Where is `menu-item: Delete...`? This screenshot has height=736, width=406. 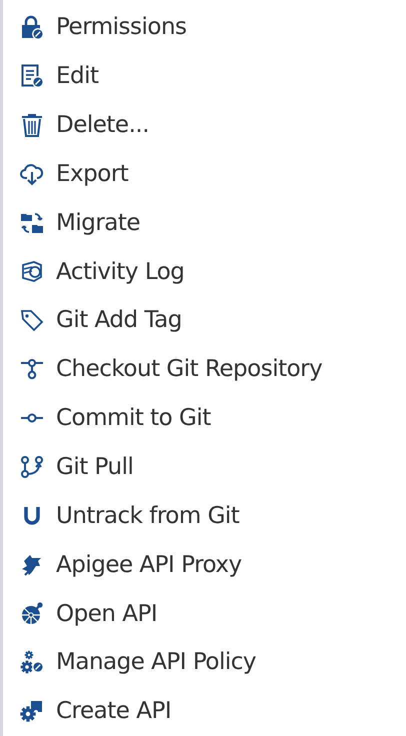
menu-item: Delete... is located at coordinates (103, 125).